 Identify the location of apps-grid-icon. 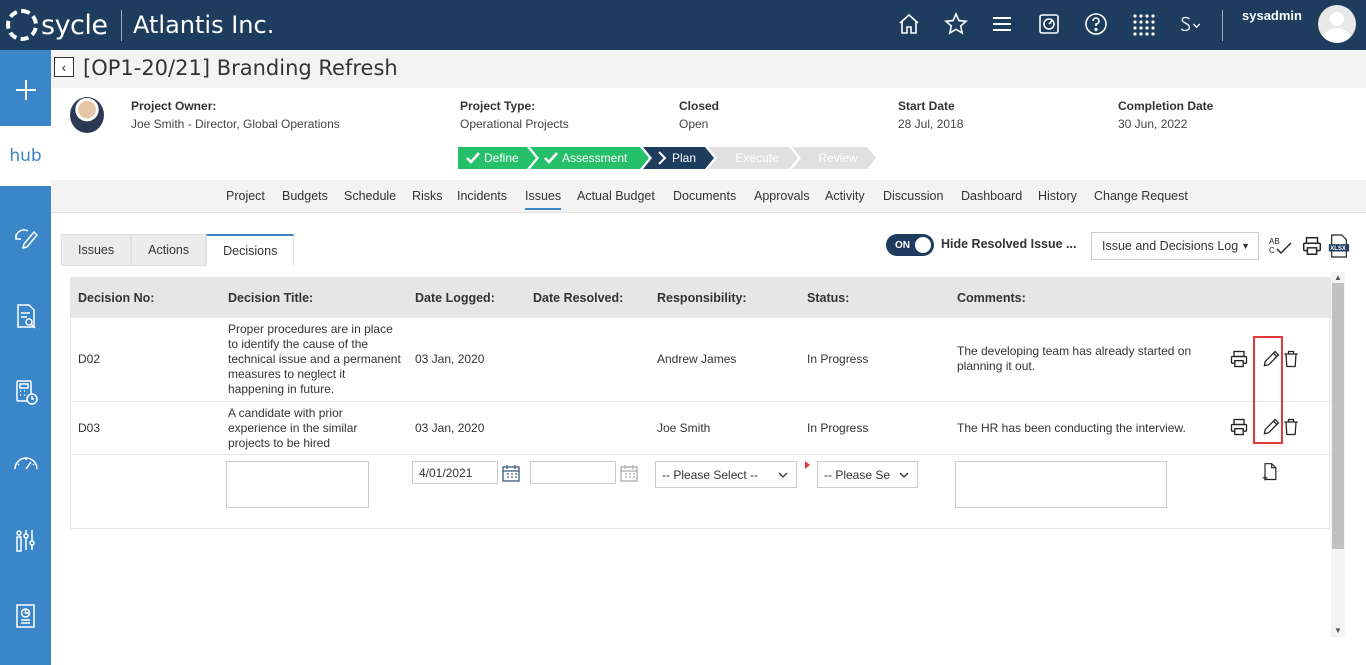
(1143, 24).